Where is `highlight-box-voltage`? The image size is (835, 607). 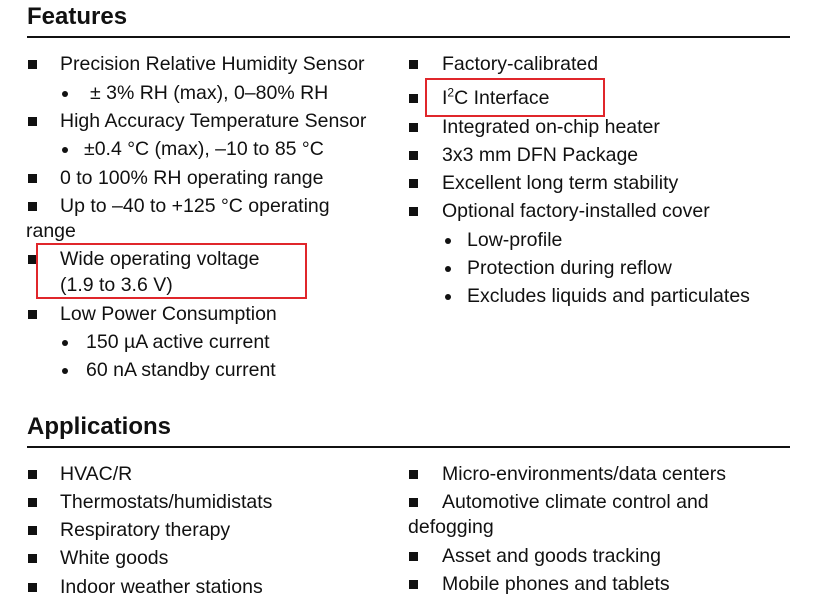 highlight-box-voltage is located at coordinates (171, 271).